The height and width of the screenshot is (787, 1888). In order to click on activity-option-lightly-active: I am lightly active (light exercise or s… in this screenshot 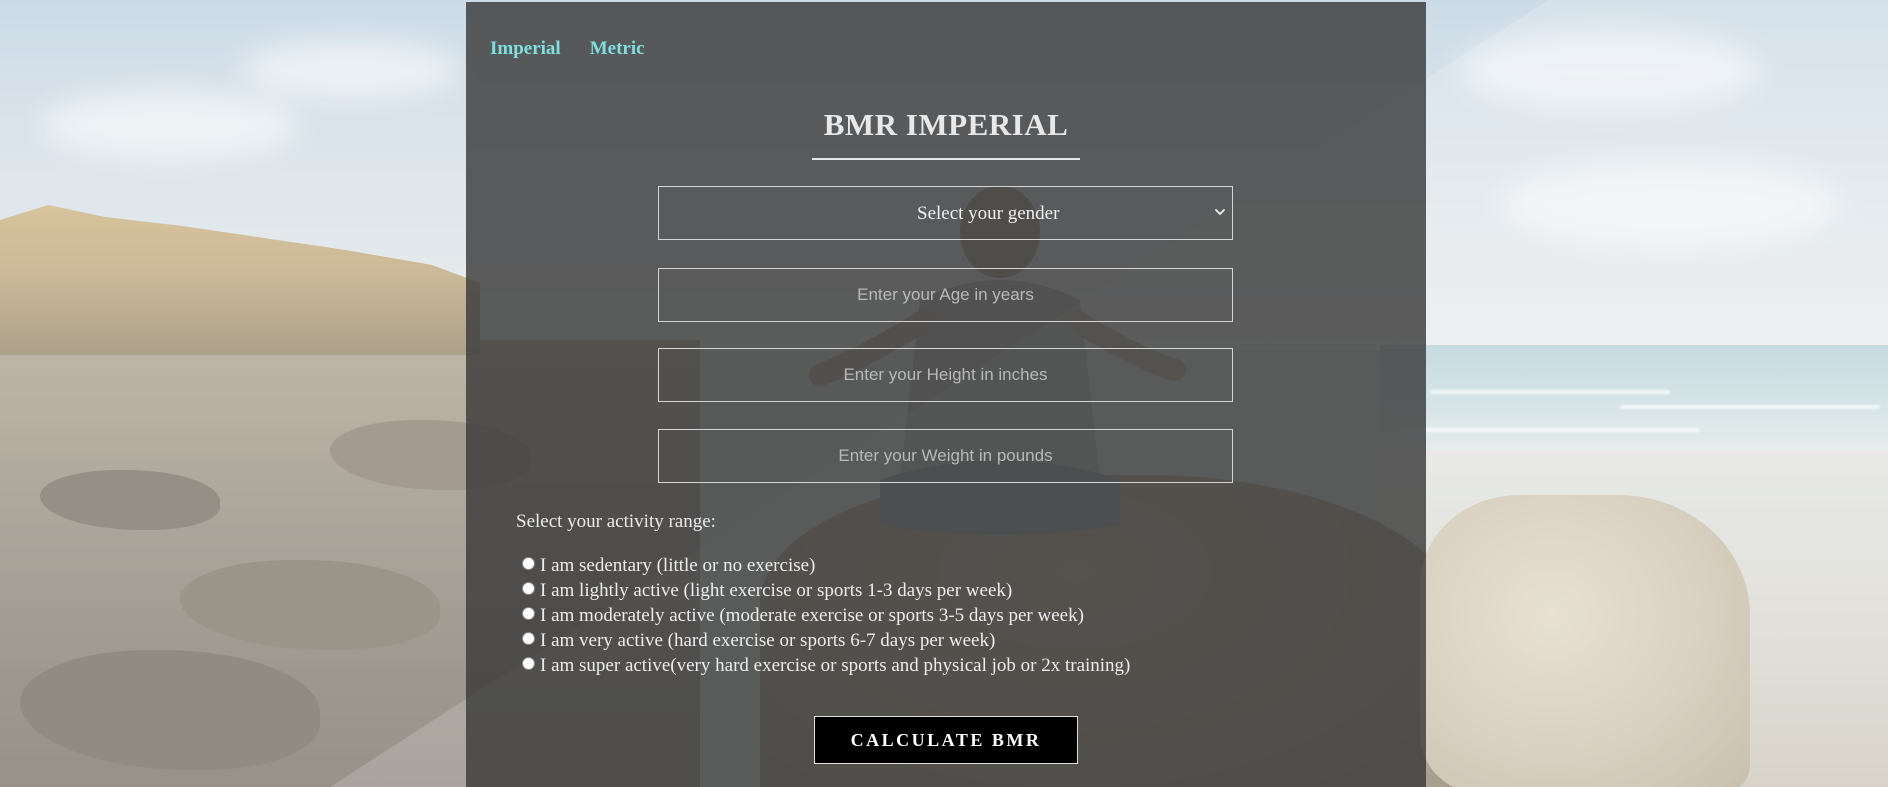, I will do `click(826, 590)`.